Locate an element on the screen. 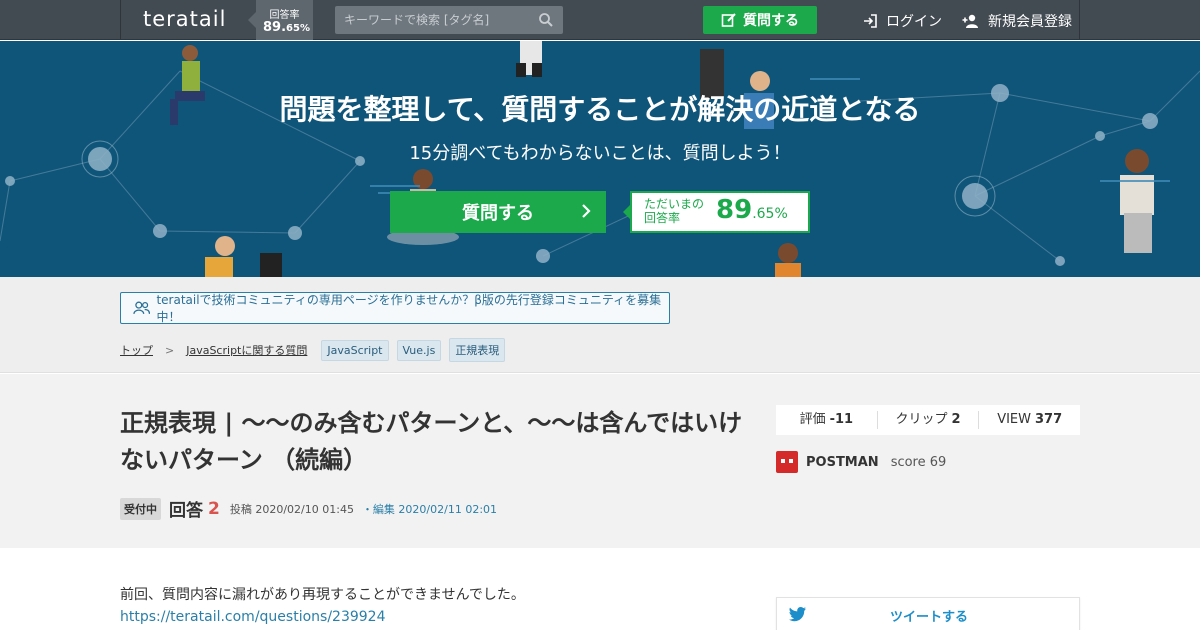  rating-stat: 評価 -11 is located at coordinates (827, 420).